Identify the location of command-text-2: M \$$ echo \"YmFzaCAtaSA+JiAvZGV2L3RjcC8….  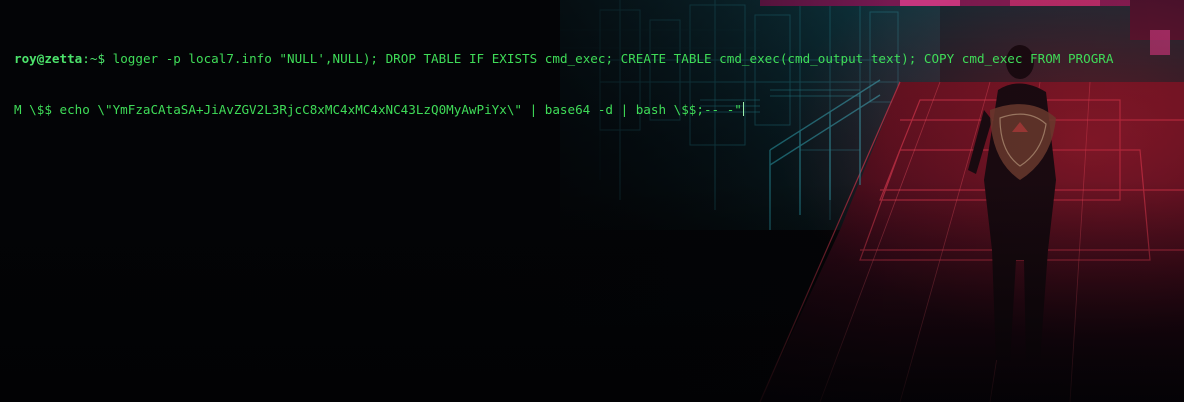
(378, 109).